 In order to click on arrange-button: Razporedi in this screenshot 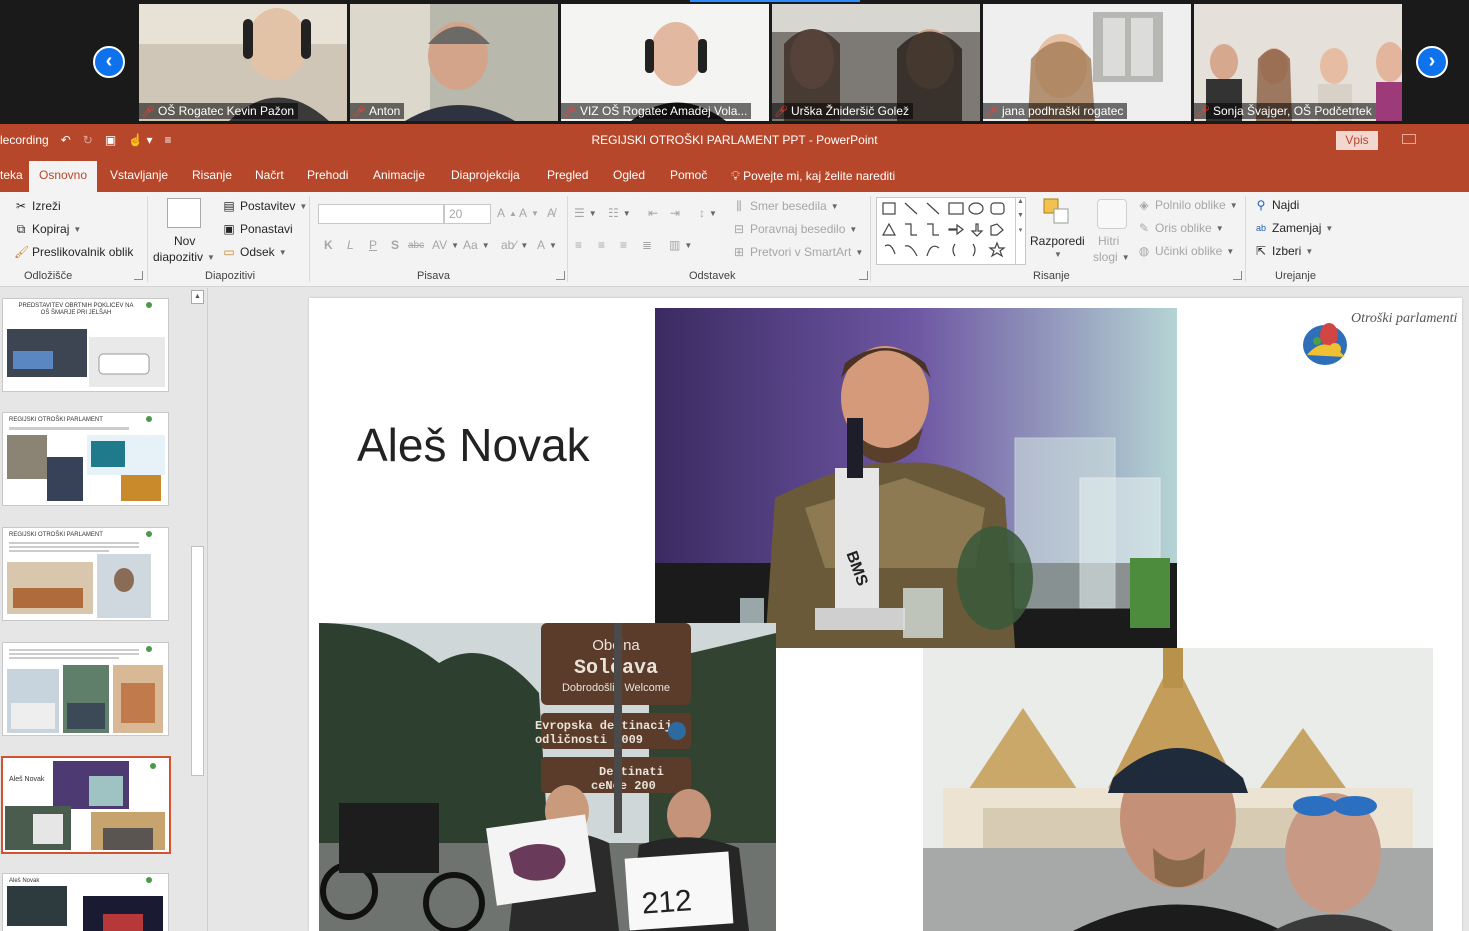, I will do `click(1057, 241)`.